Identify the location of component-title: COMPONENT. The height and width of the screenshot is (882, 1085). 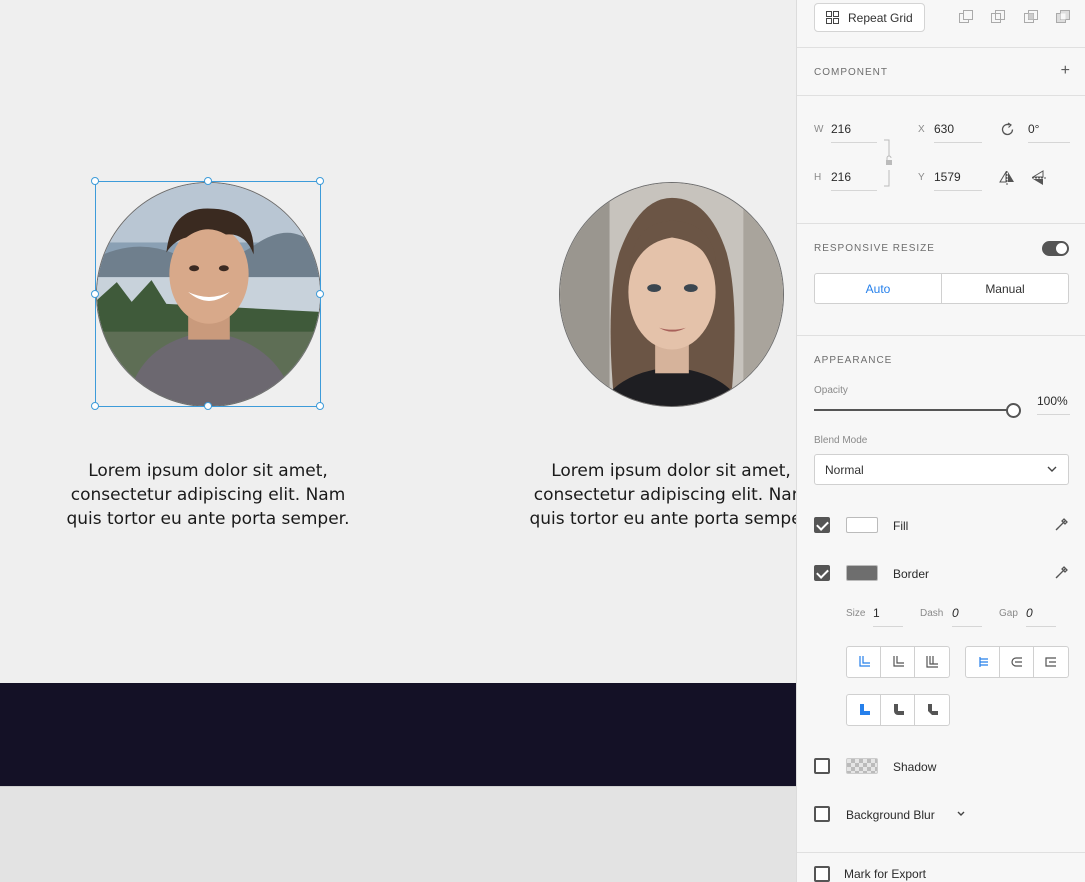
(851, 72).